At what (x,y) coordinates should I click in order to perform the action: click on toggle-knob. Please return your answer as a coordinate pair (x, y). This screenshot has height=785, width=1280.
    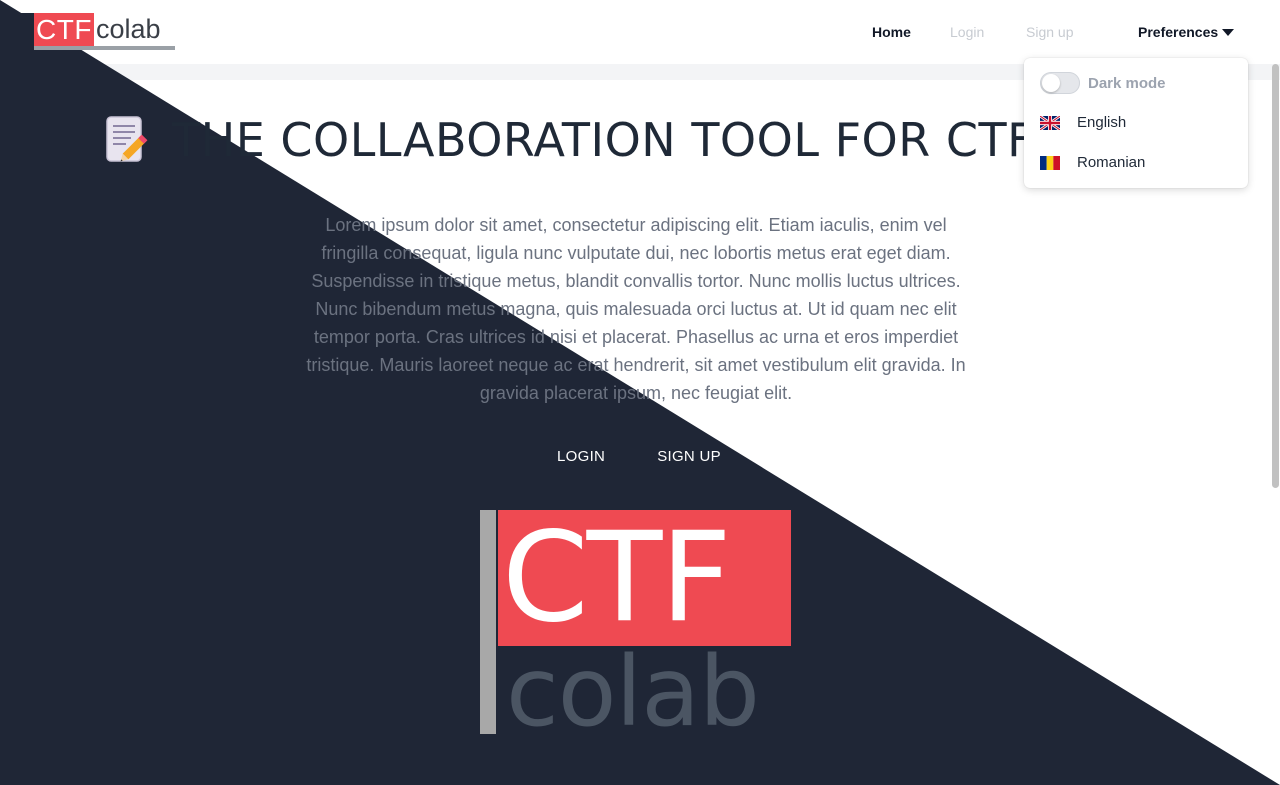
    Looking at the image, I should click on (1051, 83).